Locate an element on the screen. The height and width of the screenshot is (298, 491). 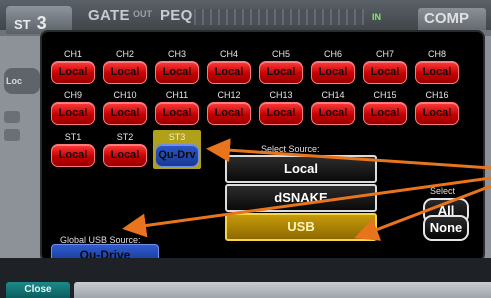
arrow-to-st3 is located at coordinates (348, 154).